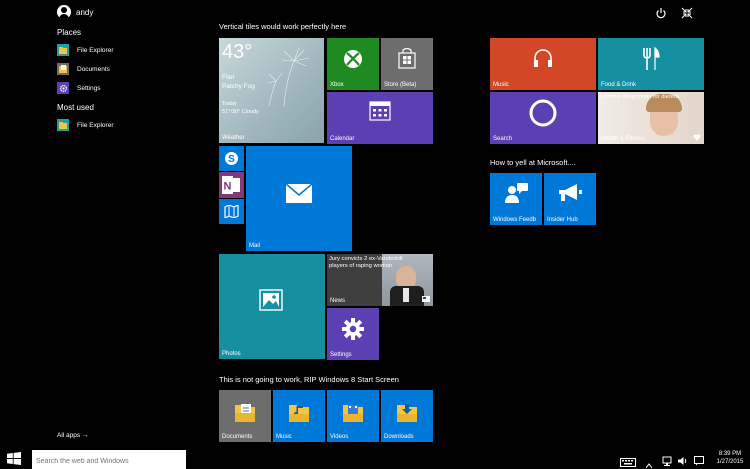  What do you see at coordinates (400, 85) in the screenshot?
I see `store-label: Store (Beta)` at bounding box center [400, 85].